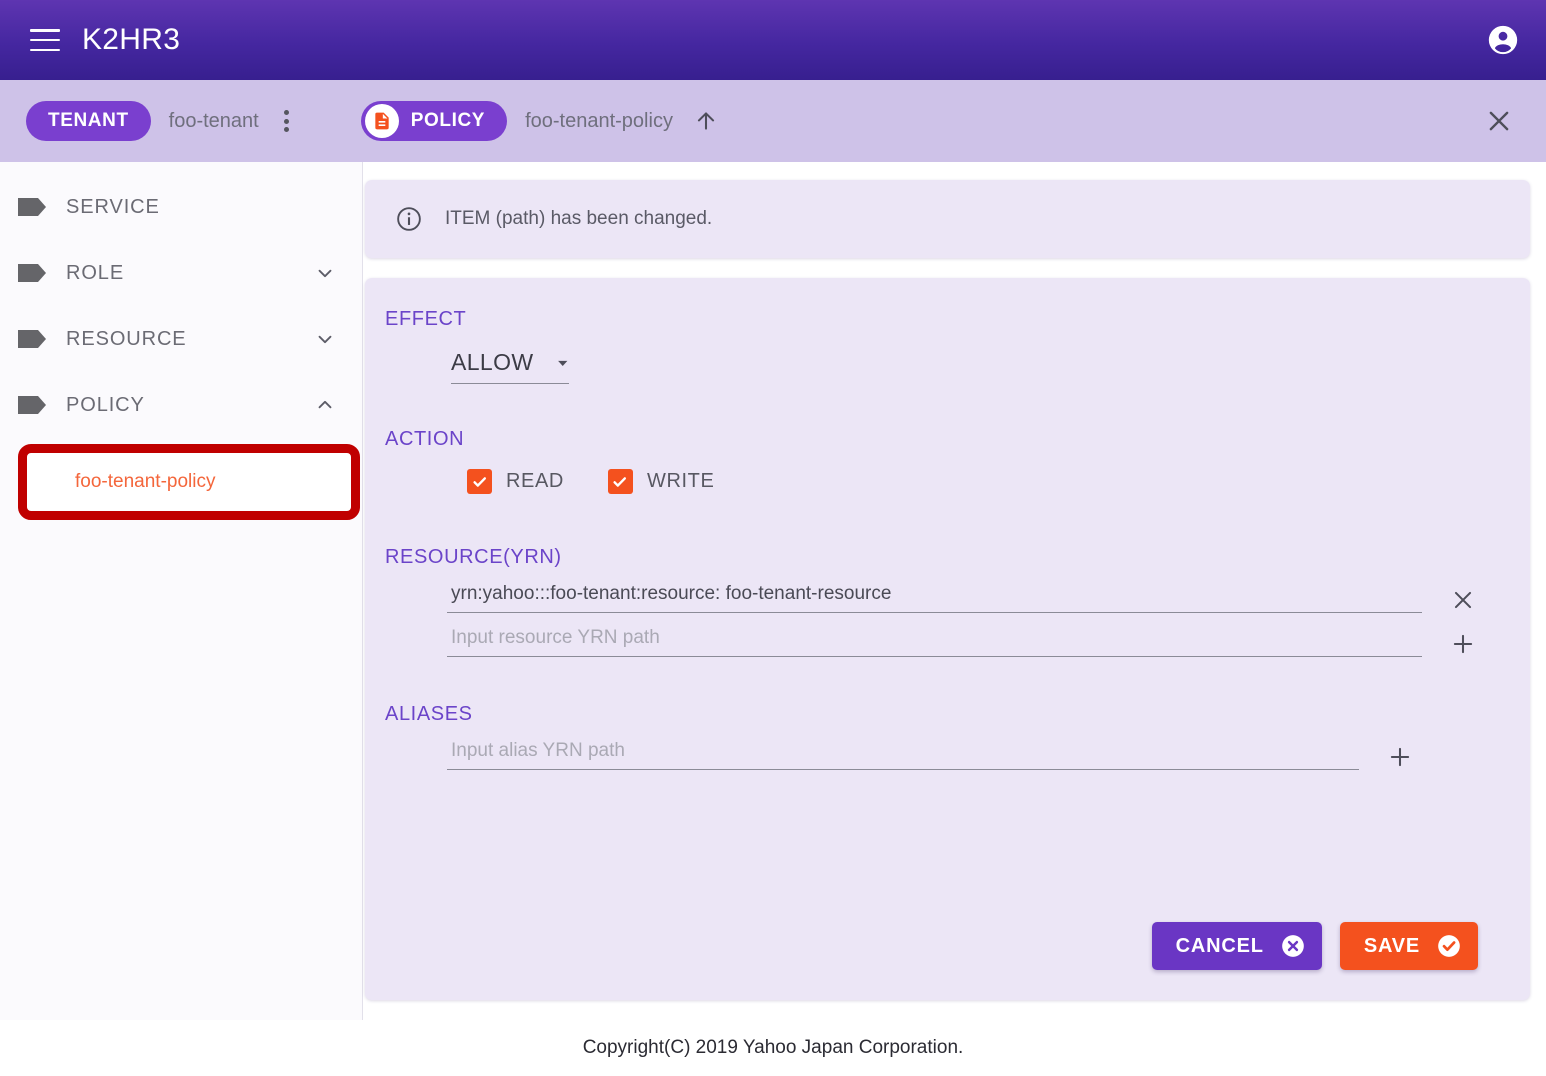  What do you see at coordinates (473, 557) in the screenshot?
I see `resource-label: RESOURCE(YRN)` at bounding box center [473, 557].